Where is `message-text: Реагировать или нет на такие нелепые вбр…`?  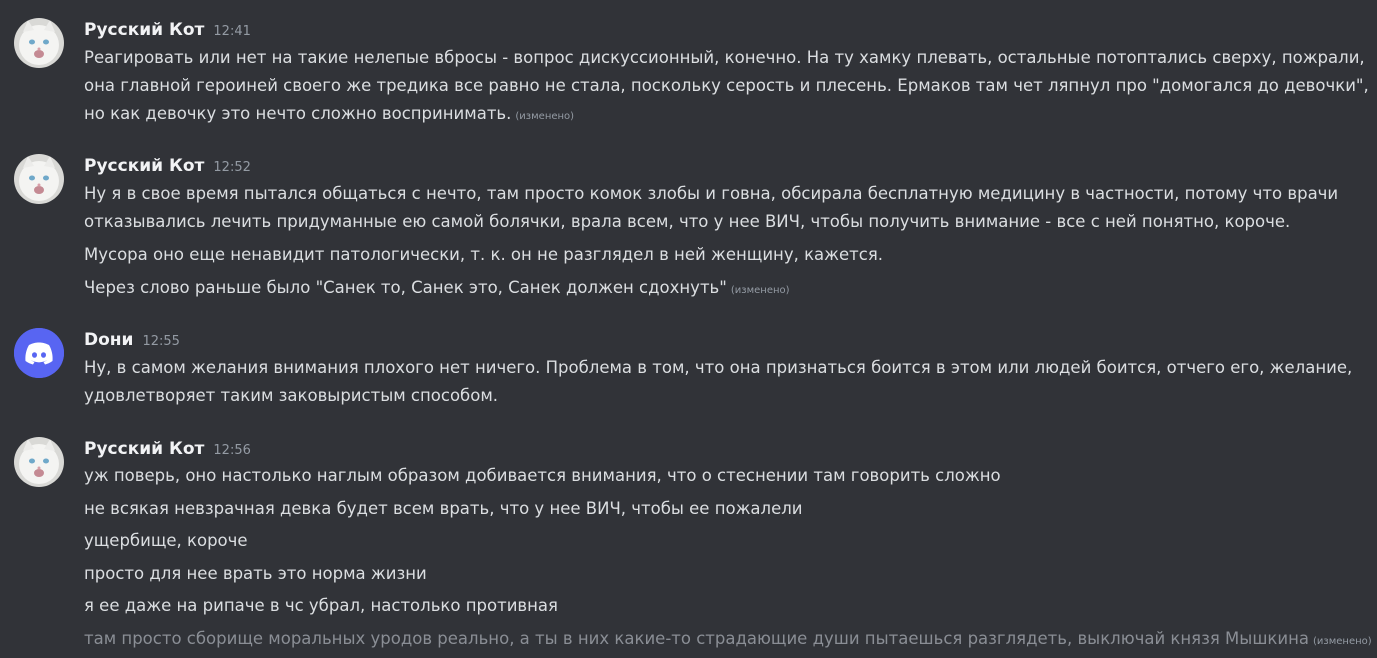 message-text: Реагировать или нет на такие нелепые вбр… is located at coordinates (724, 57).